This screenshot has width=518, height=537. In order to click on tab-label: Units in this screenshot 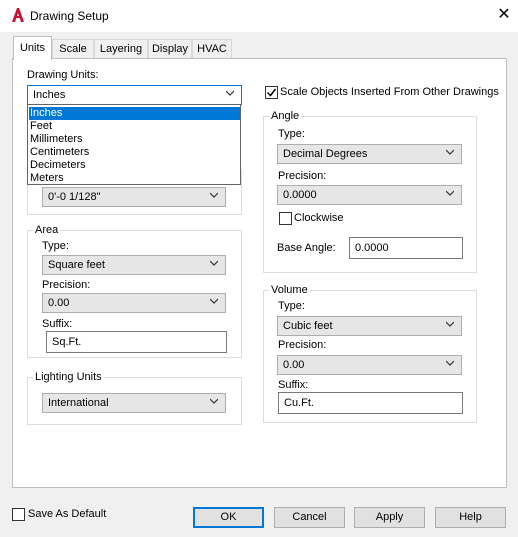, I will do `click(32, 48)`.